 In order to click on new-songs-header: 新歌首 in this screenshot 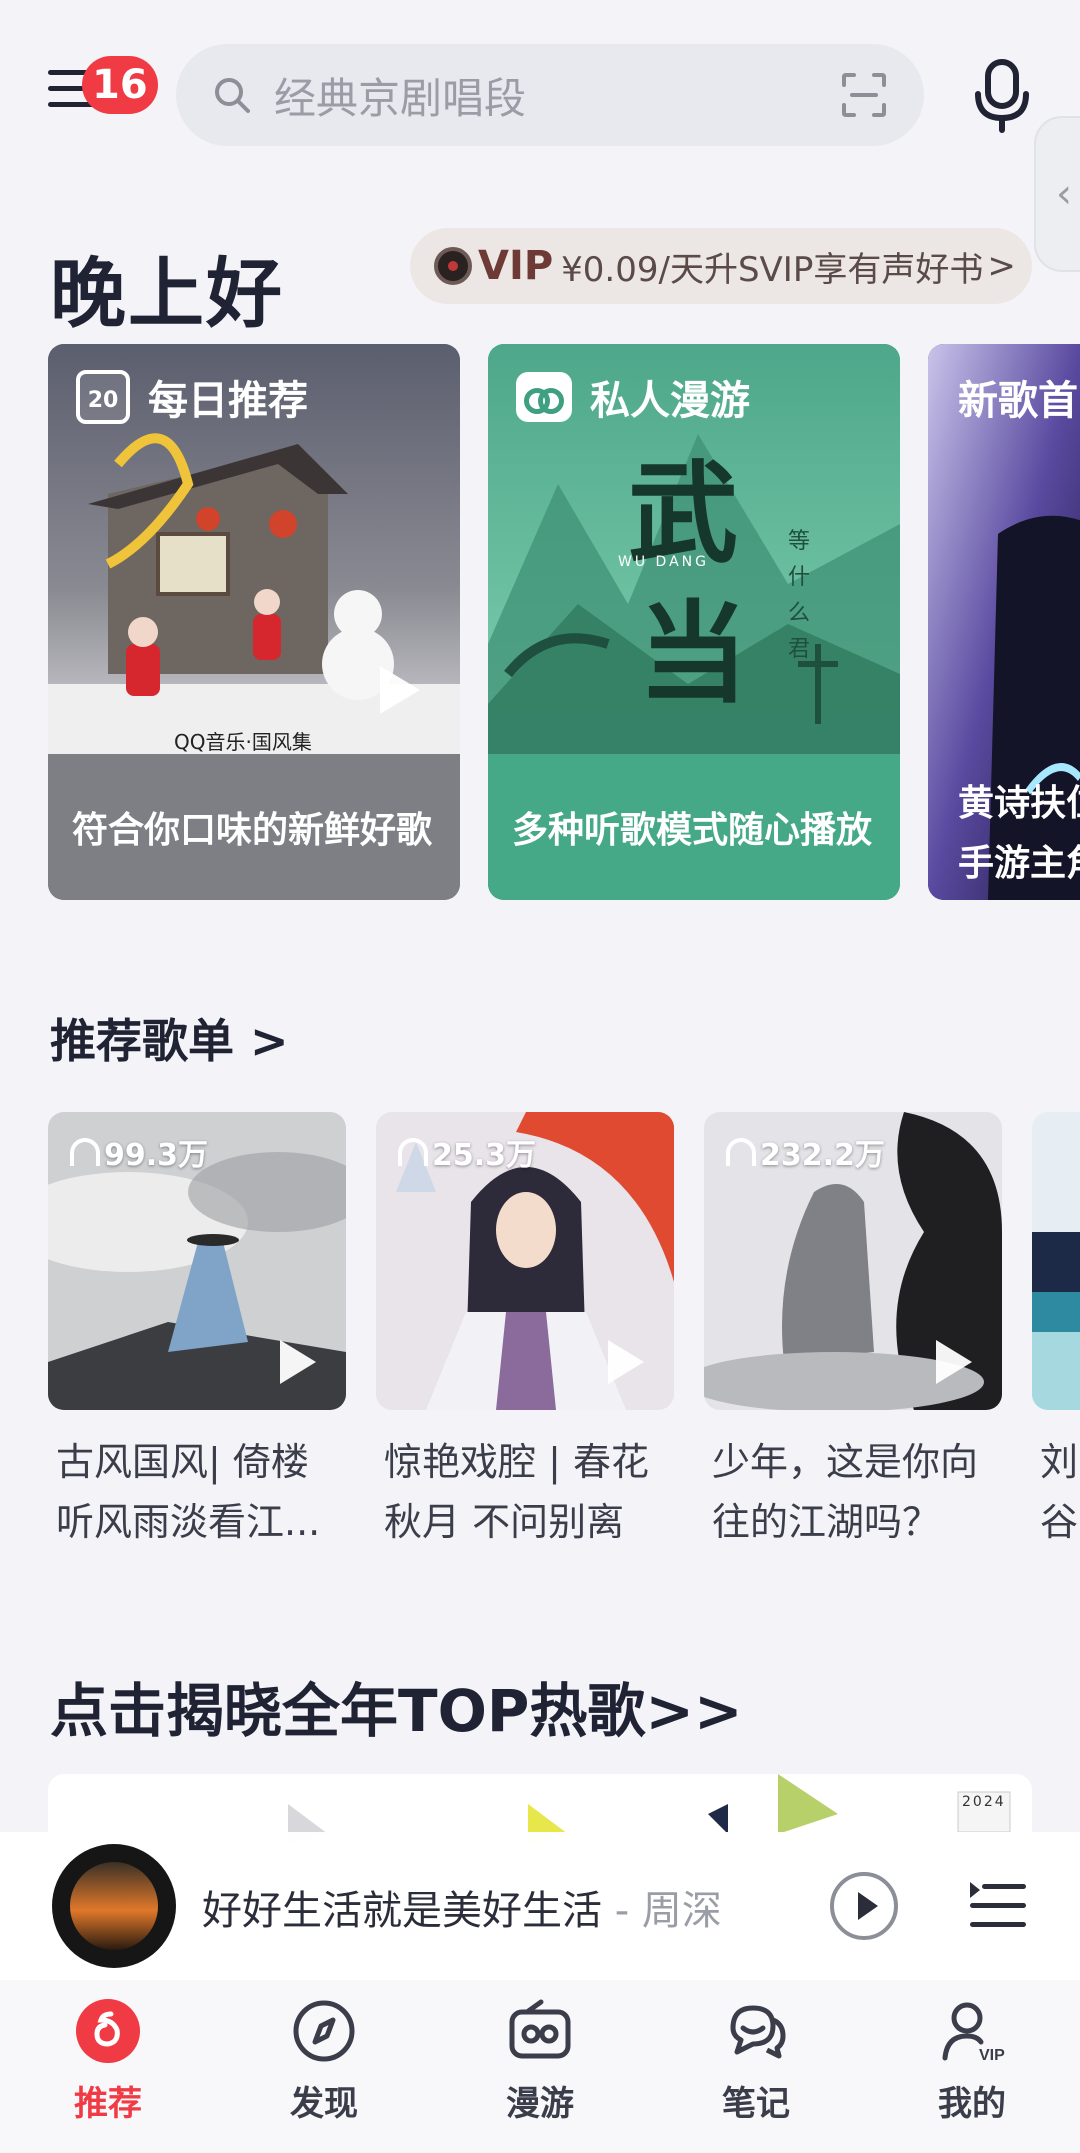, I will do `click(1018, 397)`.